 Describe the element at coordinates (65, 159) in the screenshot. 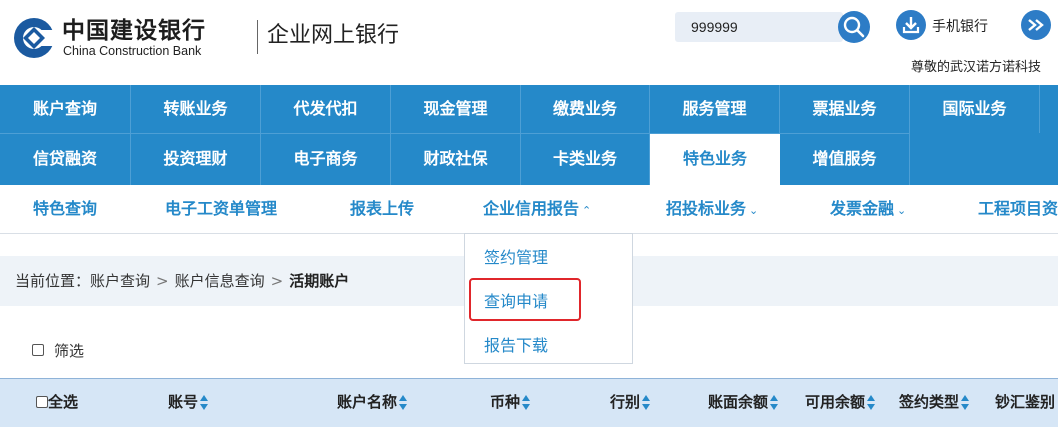

I see `nav-item-credit-financing: 信贷融资` at that location.